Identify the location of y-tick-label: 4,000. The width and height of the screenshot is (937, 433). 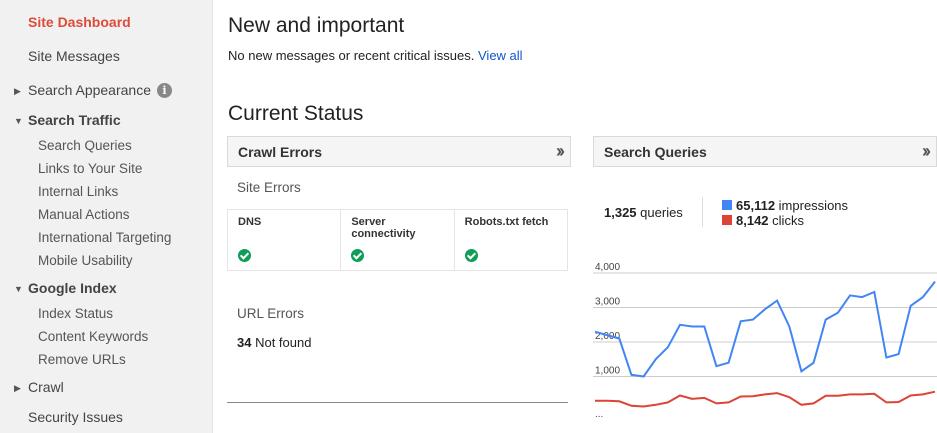
(607, 267).